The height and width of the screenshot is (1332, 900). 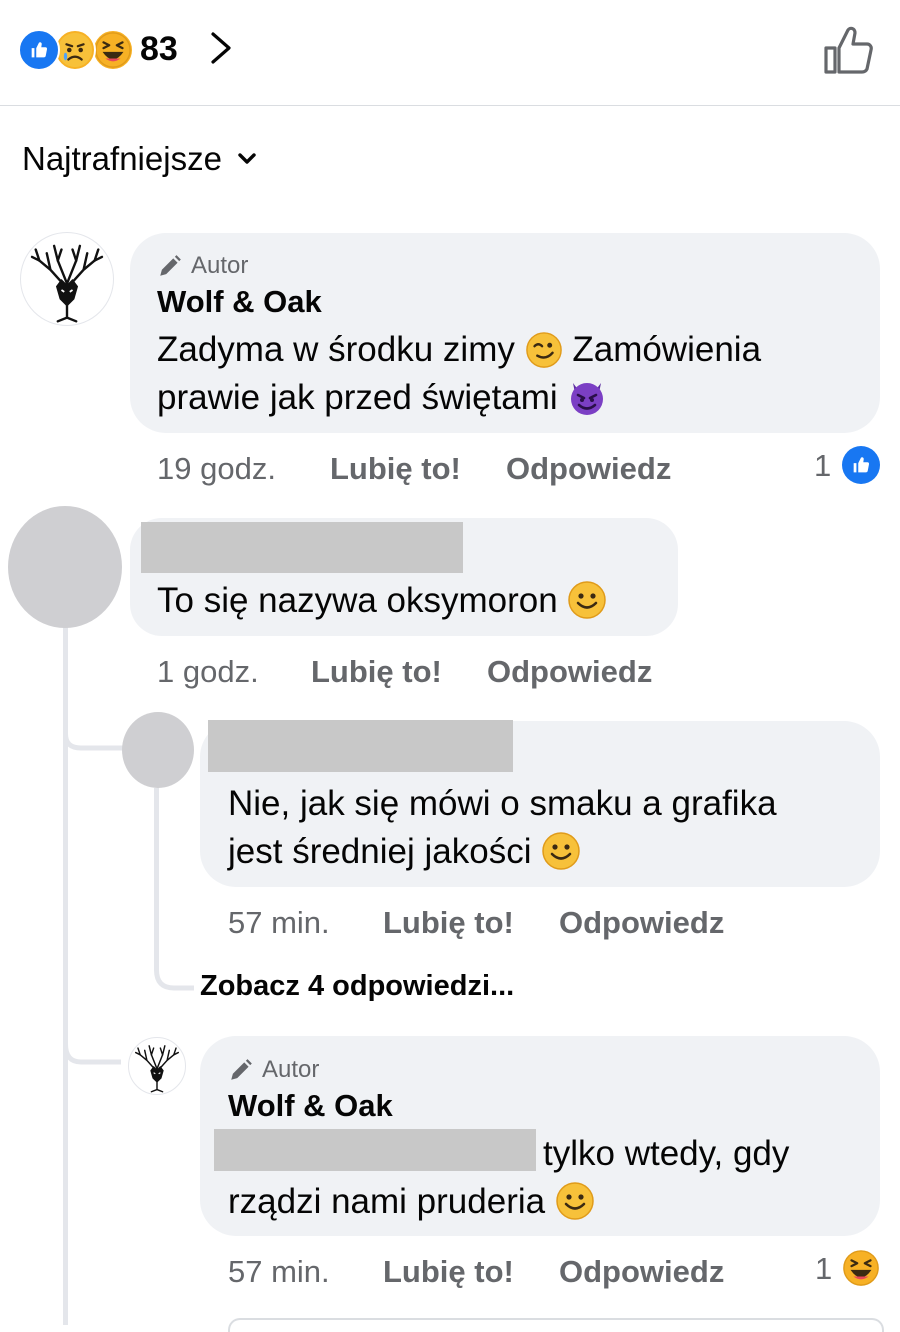 What do you see at coordinates (122, 158) in the screenshot?
I see `sort-label: Najtrafniejsze` at bounding box center [122, 158].